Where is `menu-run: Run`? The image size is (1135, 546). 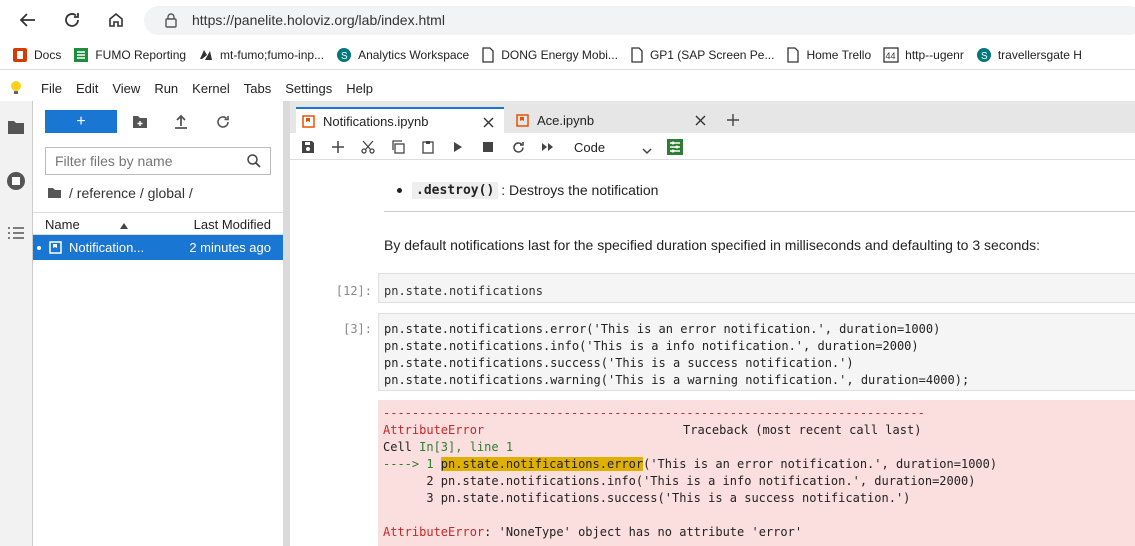 menu-run: Run is located at coordinates (166, 88).